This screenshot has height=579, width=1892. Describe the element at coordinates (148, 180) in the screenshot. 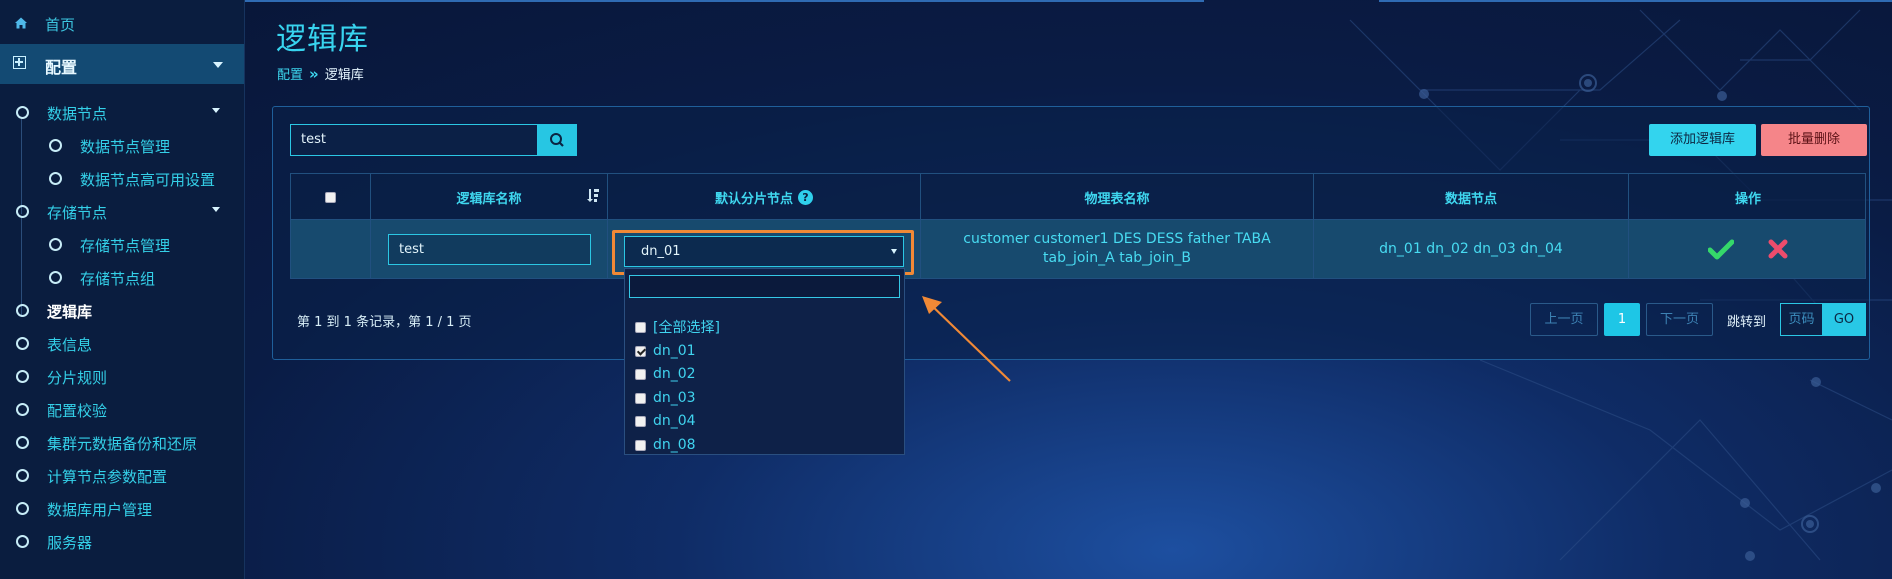

I see `sidebar-item-label: 数据节点高可用设置` at that location.